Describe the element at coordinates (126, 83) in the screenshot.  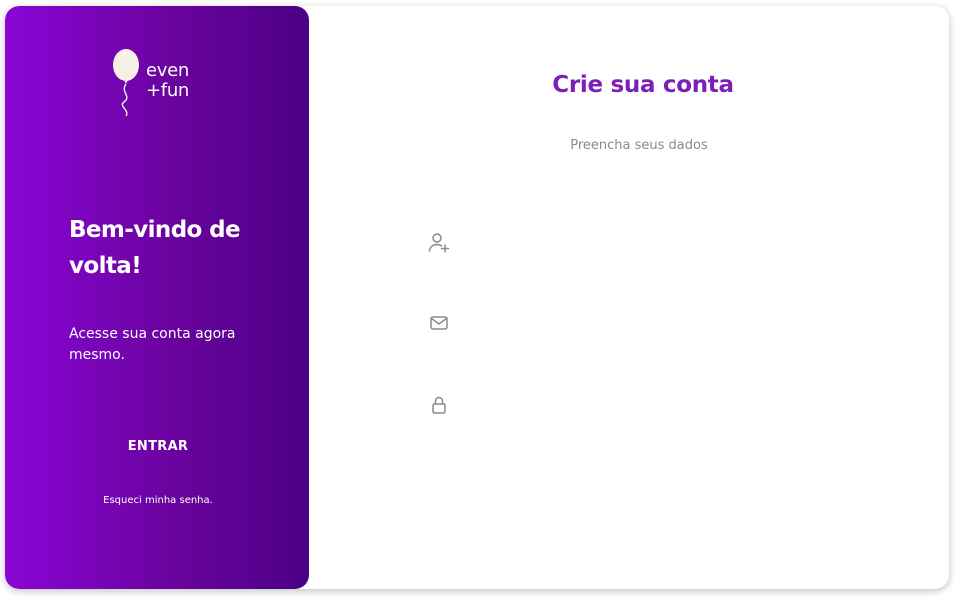
I see `balloon-icon` at that location.